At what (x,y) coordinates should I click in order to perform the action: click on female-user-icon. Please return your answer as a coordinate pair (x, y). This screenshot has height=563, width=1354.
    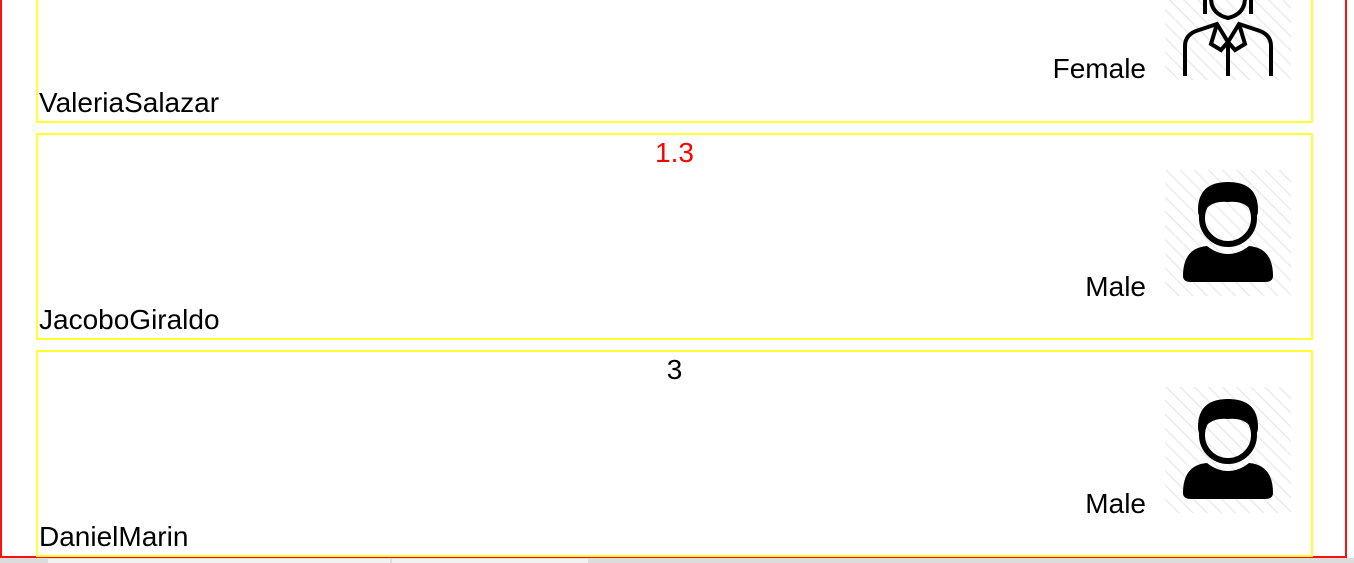
    Looking at the image, I should click on (1228, 40).